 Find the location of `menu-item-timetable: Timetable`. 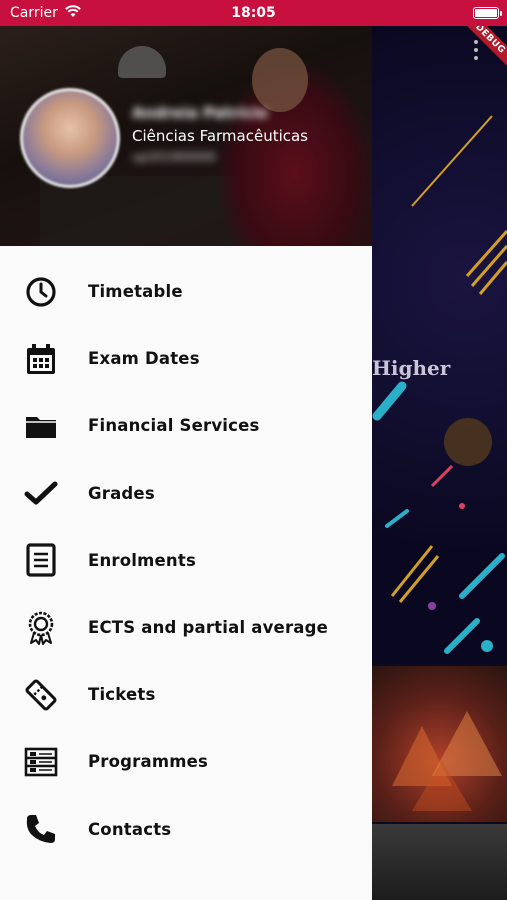

menu-item-timetable: Timetable is located at coordinates (186, 291).